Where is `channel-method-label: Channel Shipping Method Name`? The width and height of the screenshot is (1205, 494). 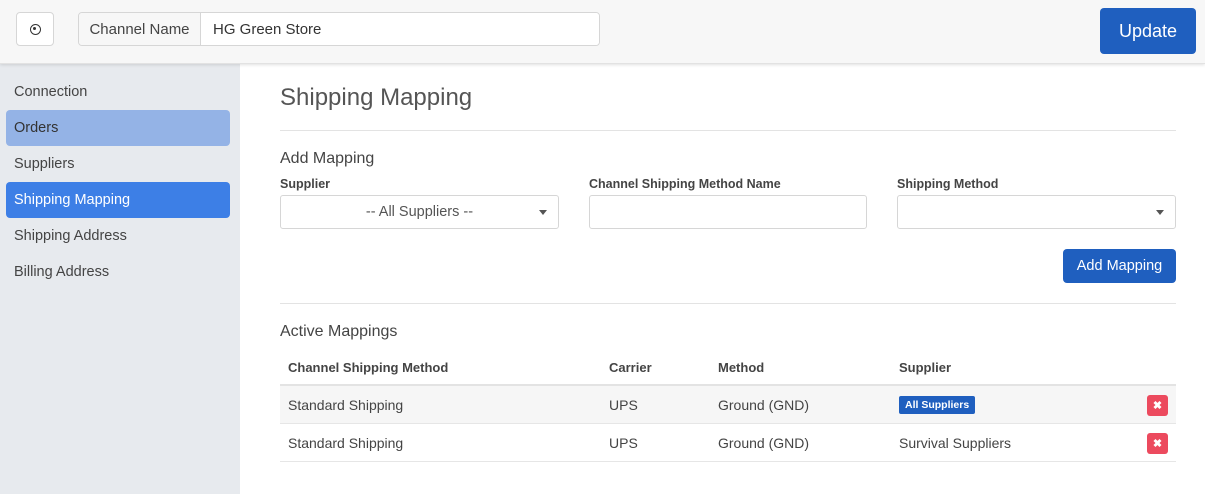
channel-method-label: Channel Shipping Method Name is located at coordinates (685, 184).